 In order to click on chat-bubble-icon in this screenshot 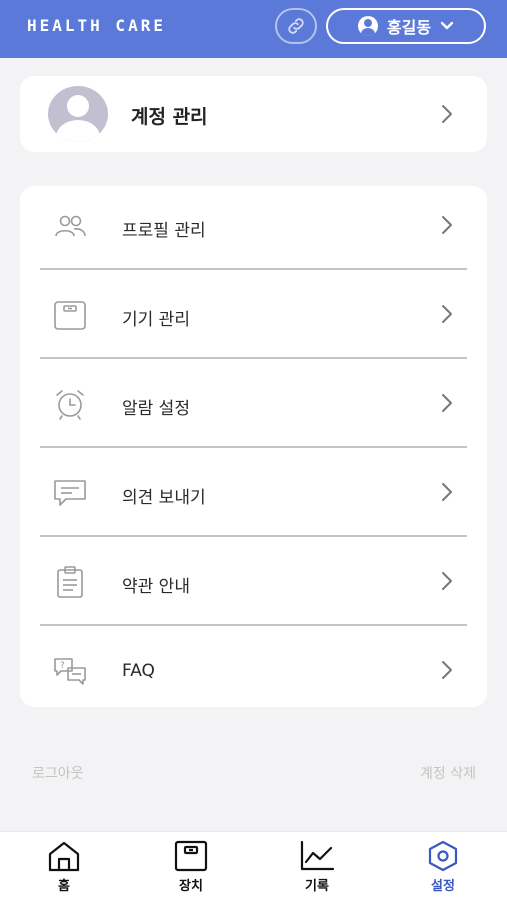, I will do `click(70, 493)`.